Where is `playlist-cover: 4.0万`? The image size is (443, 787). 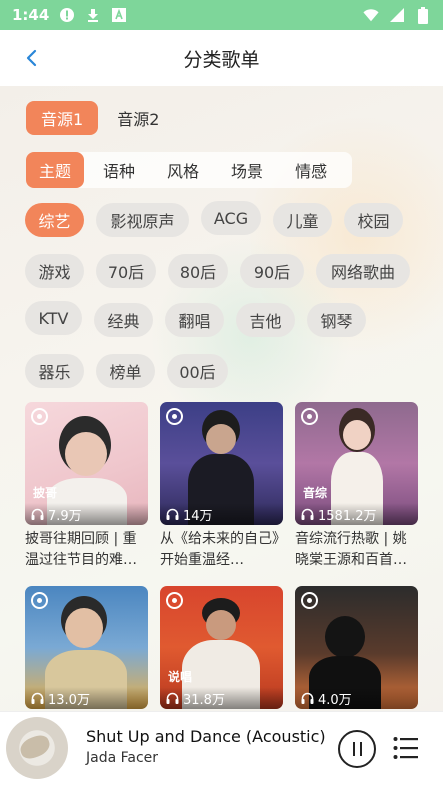 playlist-cover: 4.0万 is located at coordinates (356, 647).